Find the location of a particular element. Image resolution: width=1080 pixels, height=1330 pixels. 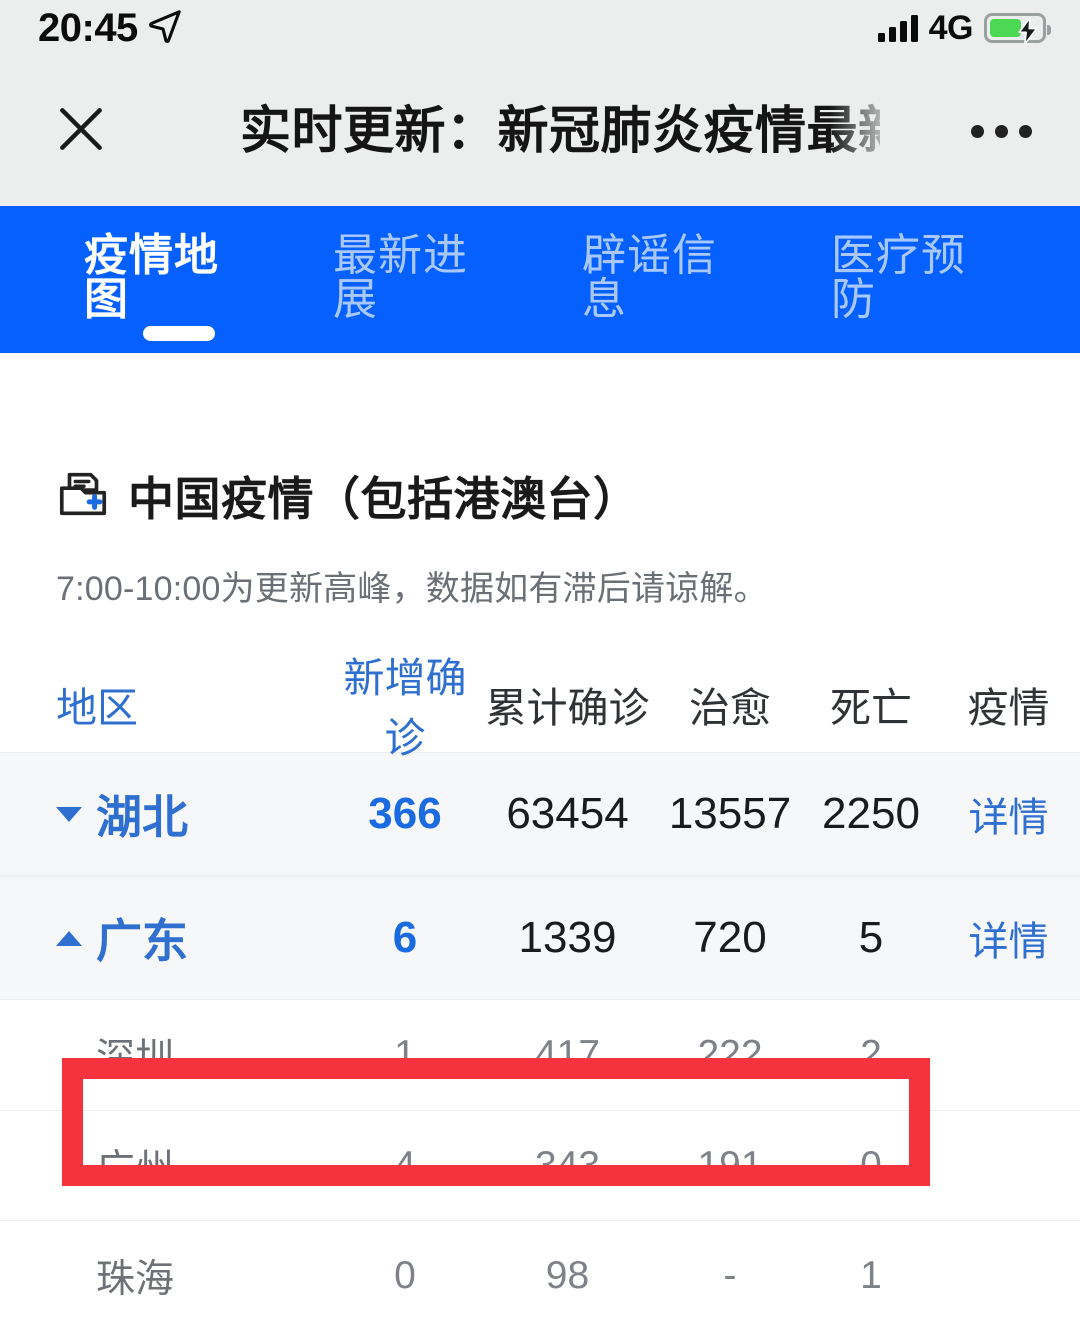

column-header-region: 地区 is located at coordinates (165, 704).